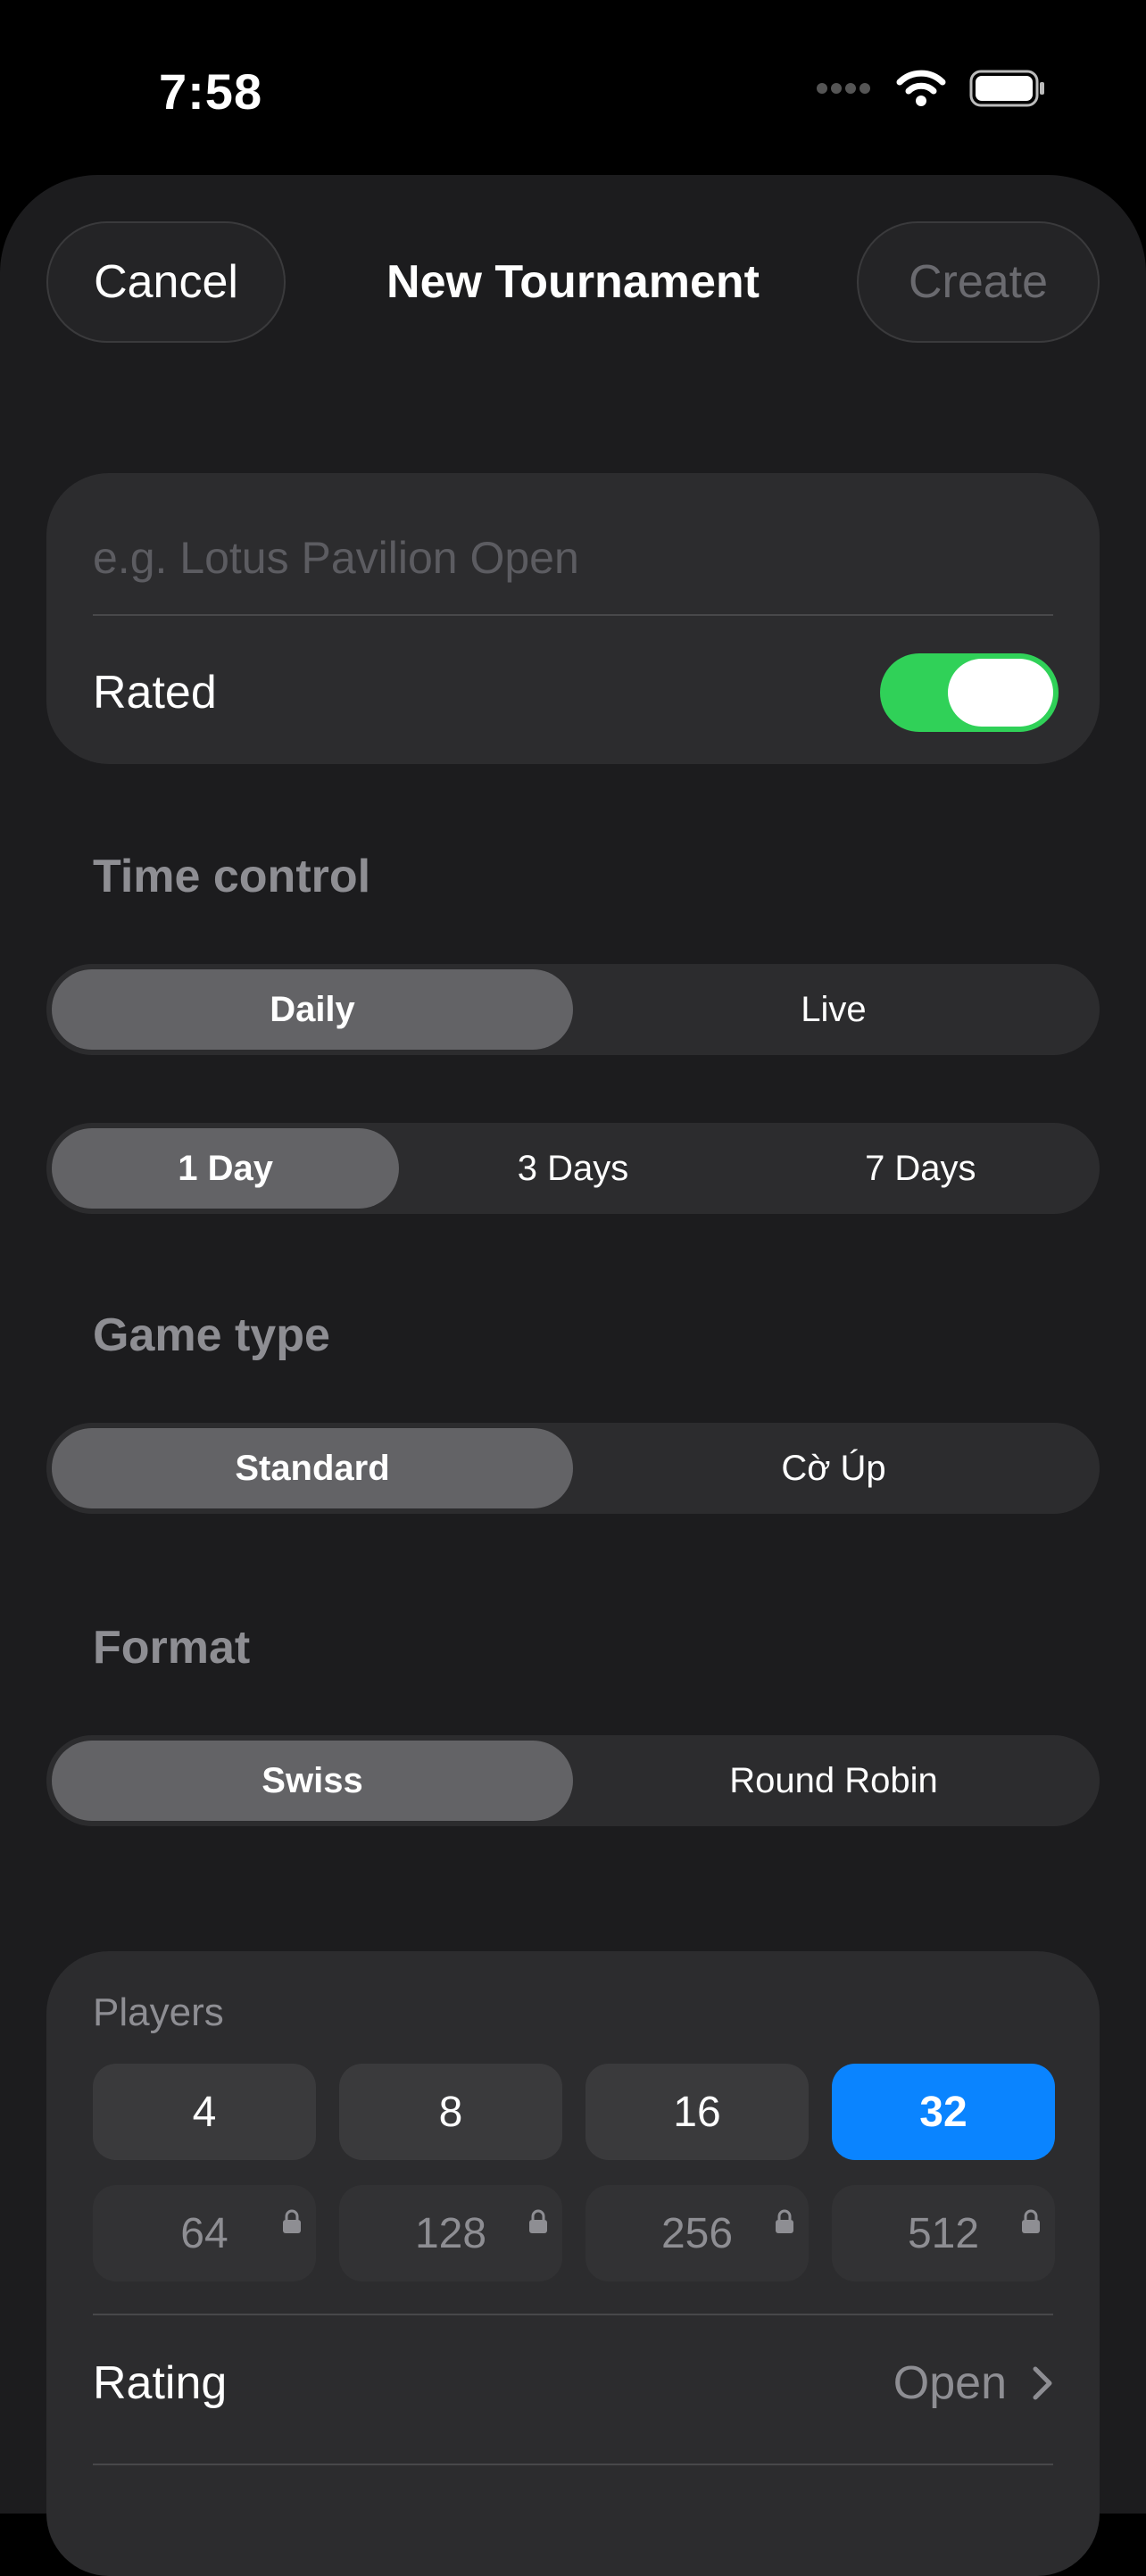 The height and width of the screenshot is (2576, 1146). I want to click on game-type-segment: Standard Cờ Úp, so click(573, 1469).